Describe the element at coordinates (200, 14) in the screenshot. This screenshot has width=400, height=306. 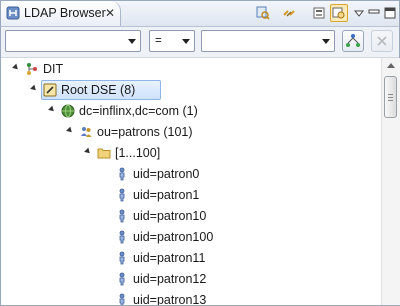
I see `view-tab-bar: LDAP Browser ✕` at that location.